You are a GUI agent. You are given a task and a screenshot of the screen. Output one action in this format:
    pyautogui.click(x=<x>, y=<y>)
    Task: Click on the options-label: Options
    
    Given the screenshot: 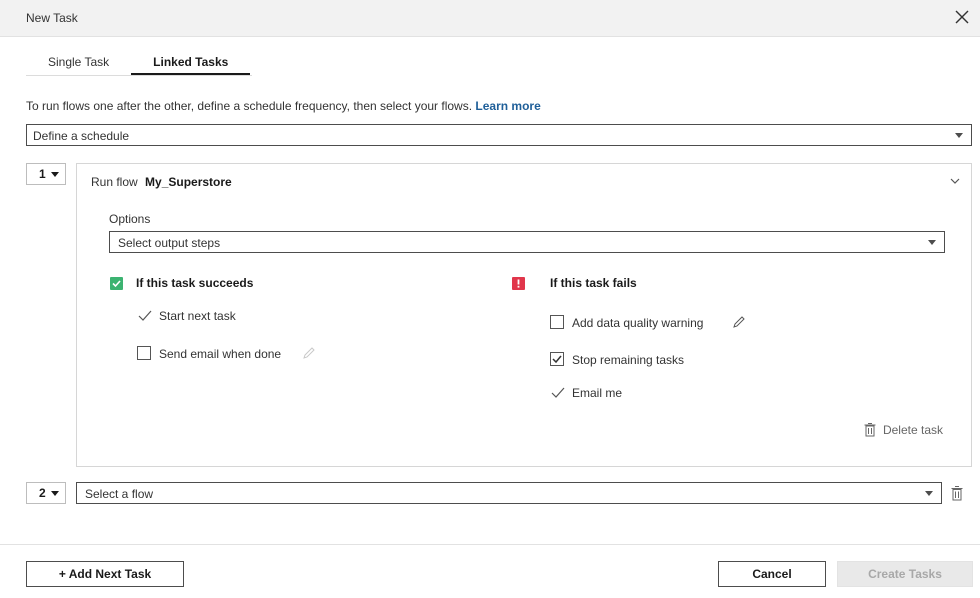 What is the action you would take?
    pyautogui.click(x=130, y=219)
    